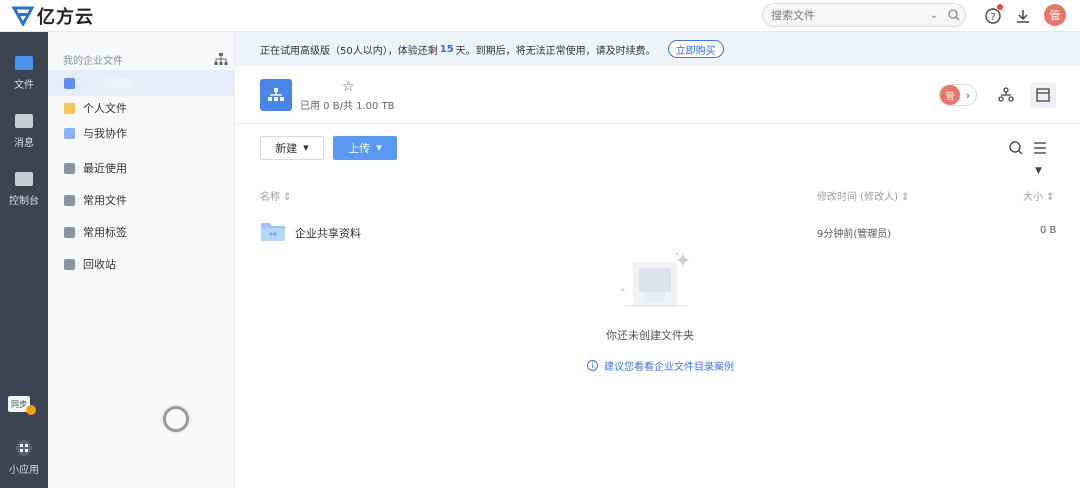 The image size is (1080, 488). Describe the element at coordinates (24, 470) in the screenshot. I see `rail-item-label: 小应用` at that location.